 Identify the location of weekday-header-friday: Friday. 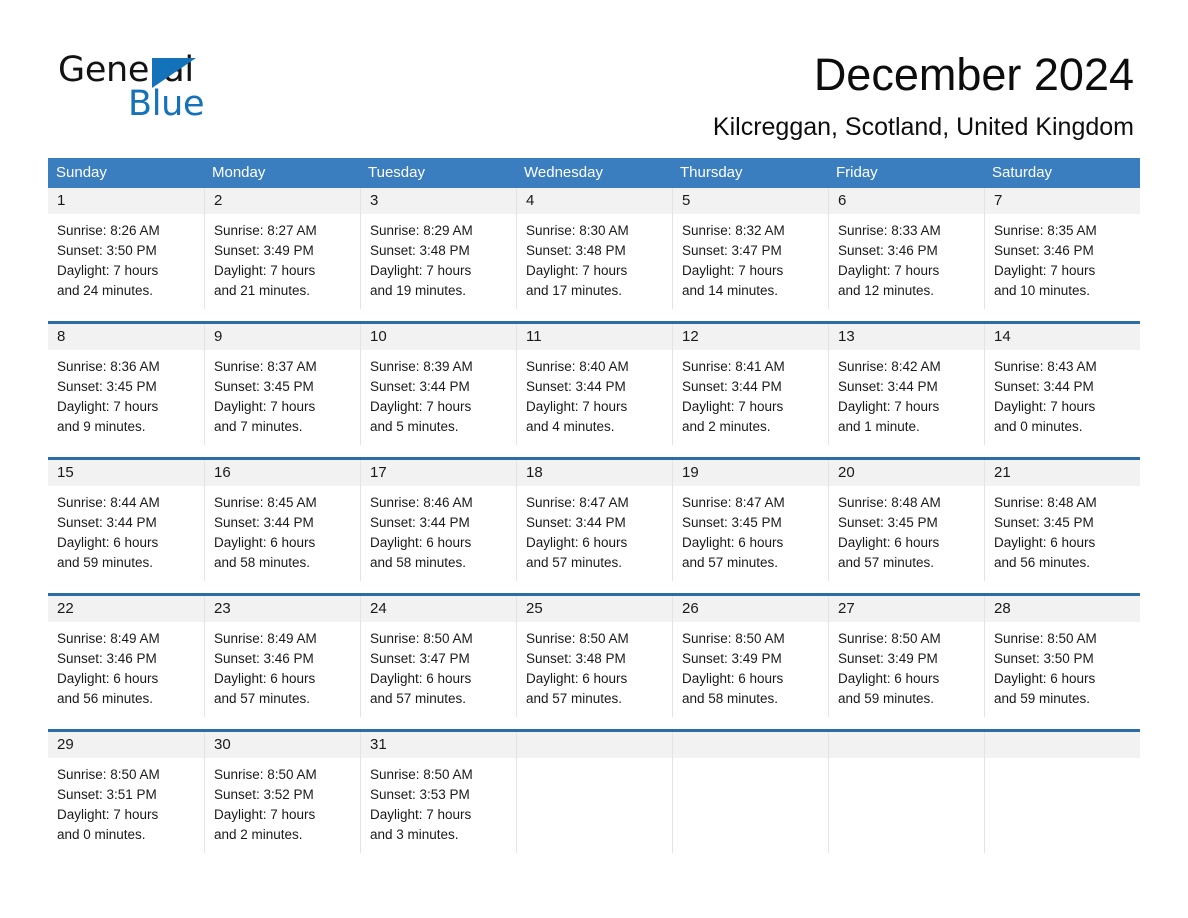
(857, 172).